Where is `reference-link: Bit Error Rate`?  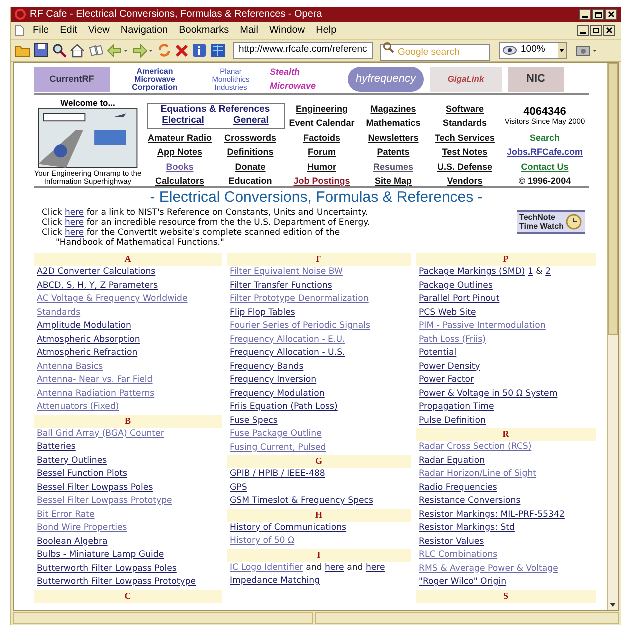 reference-link: Bit Error Rate is located at coordinates (128, 515).